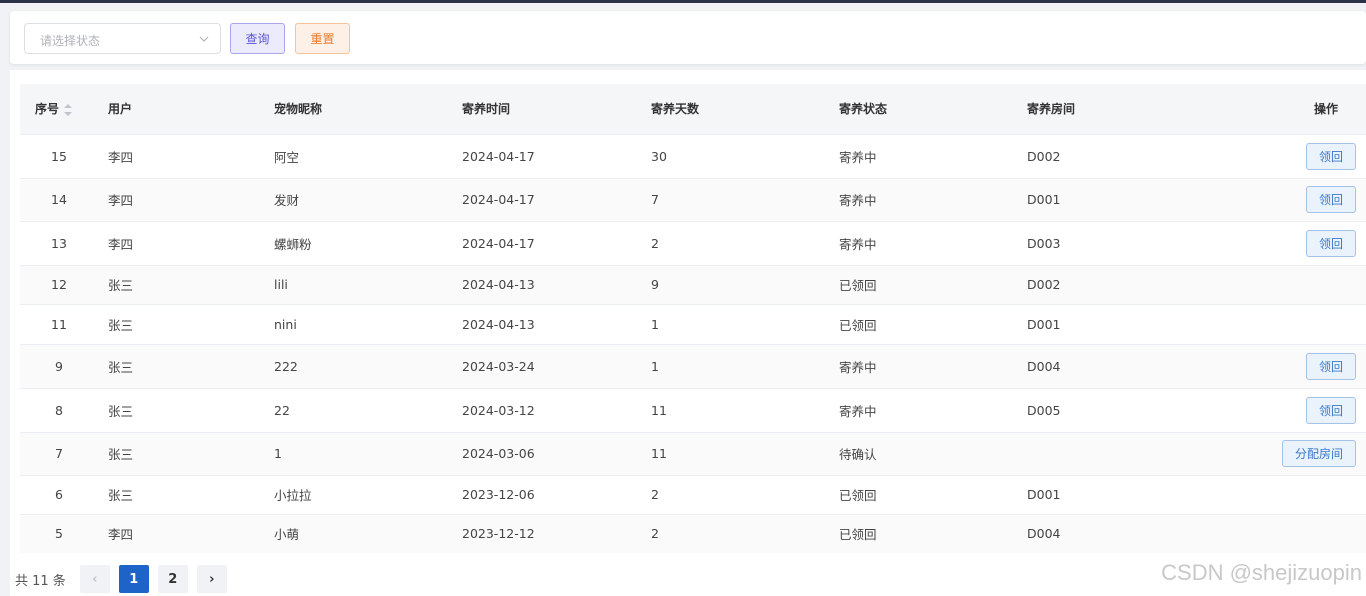 Image resolution: width=1366 pixels, height=596 pixels. What do you see at coordinates (693, 324) in the screenshot?
I see `table-row: 11 张三 nini 2024-04-13 1 已领回 D001` at bounding box center [693, 324].